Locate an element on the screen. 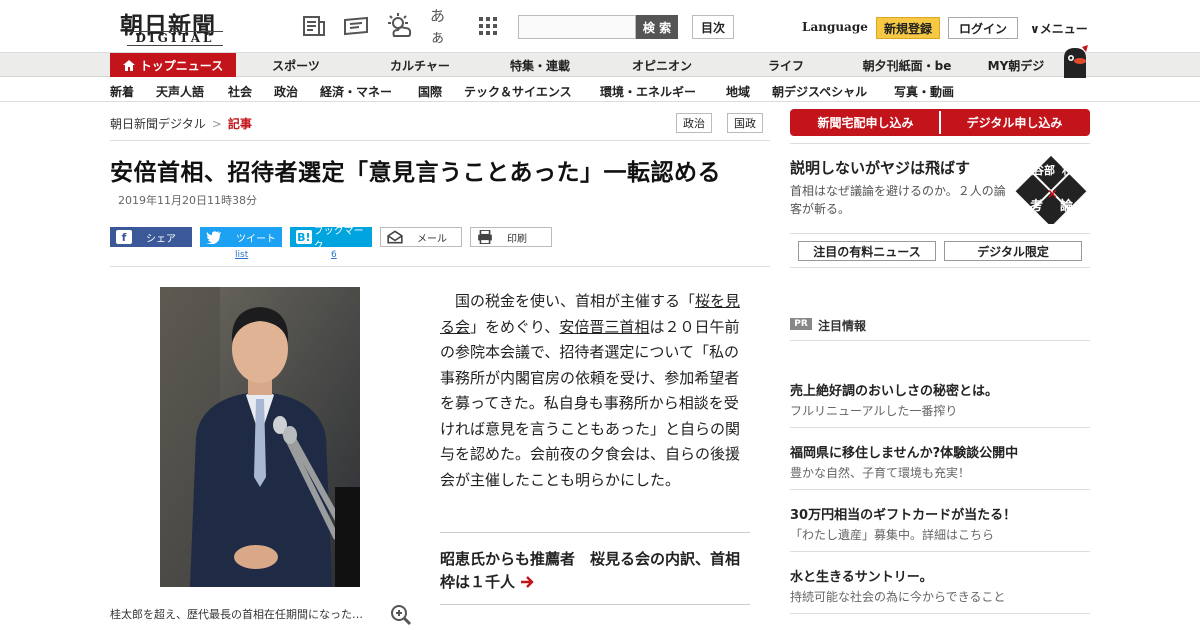  pr-item-desc: 持続可能な社会の為に今からできること is located at coordinates (897, 596).